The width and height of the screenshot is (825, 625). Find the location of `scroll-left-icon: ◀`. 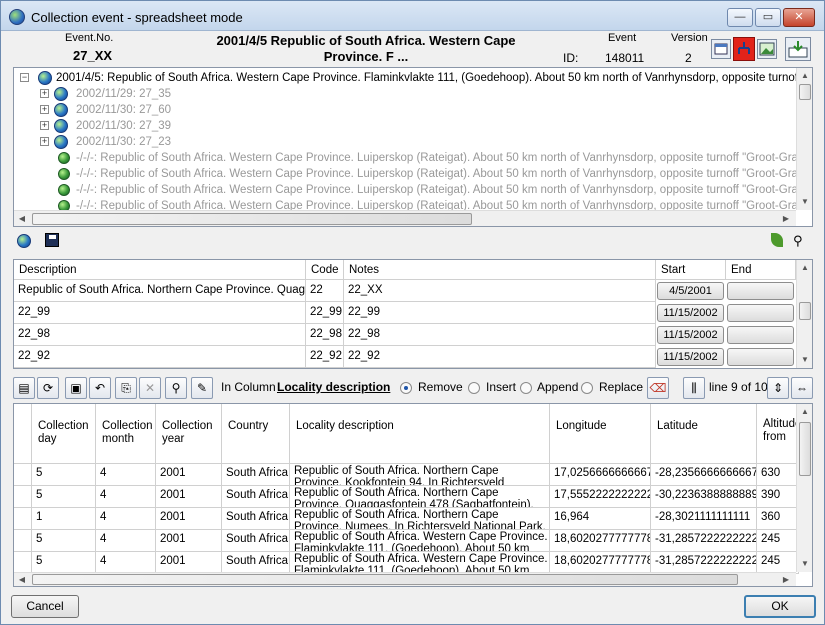

scroll-left-icon: ◀ is located at coordinates (22, 219).